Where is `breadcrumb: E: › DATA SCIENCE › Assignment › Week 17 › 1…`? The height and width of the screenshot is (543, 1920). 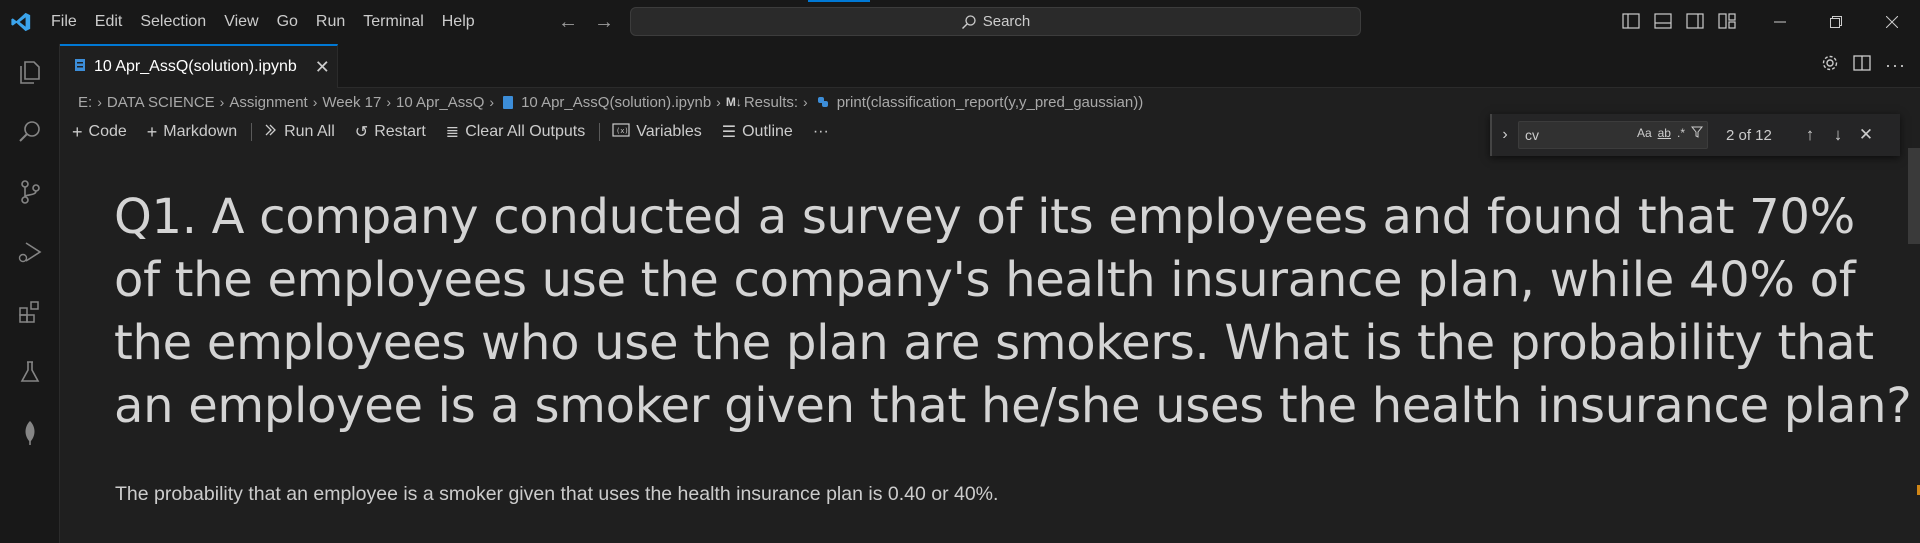 breadcrumb: E: › DATA SCIENCE › Assignment › Week 17 › 1… is located at coordinates (610, 102).